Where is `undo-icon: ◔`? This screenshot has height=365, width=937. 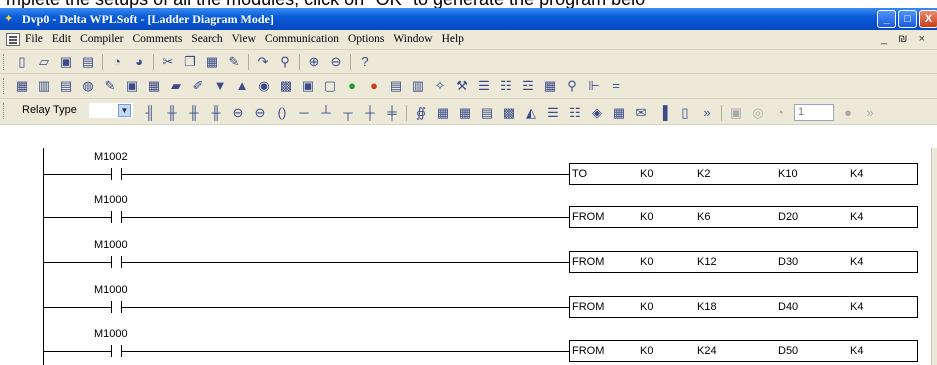
undo-icon: ◔ is located at coordinates (117, 62).